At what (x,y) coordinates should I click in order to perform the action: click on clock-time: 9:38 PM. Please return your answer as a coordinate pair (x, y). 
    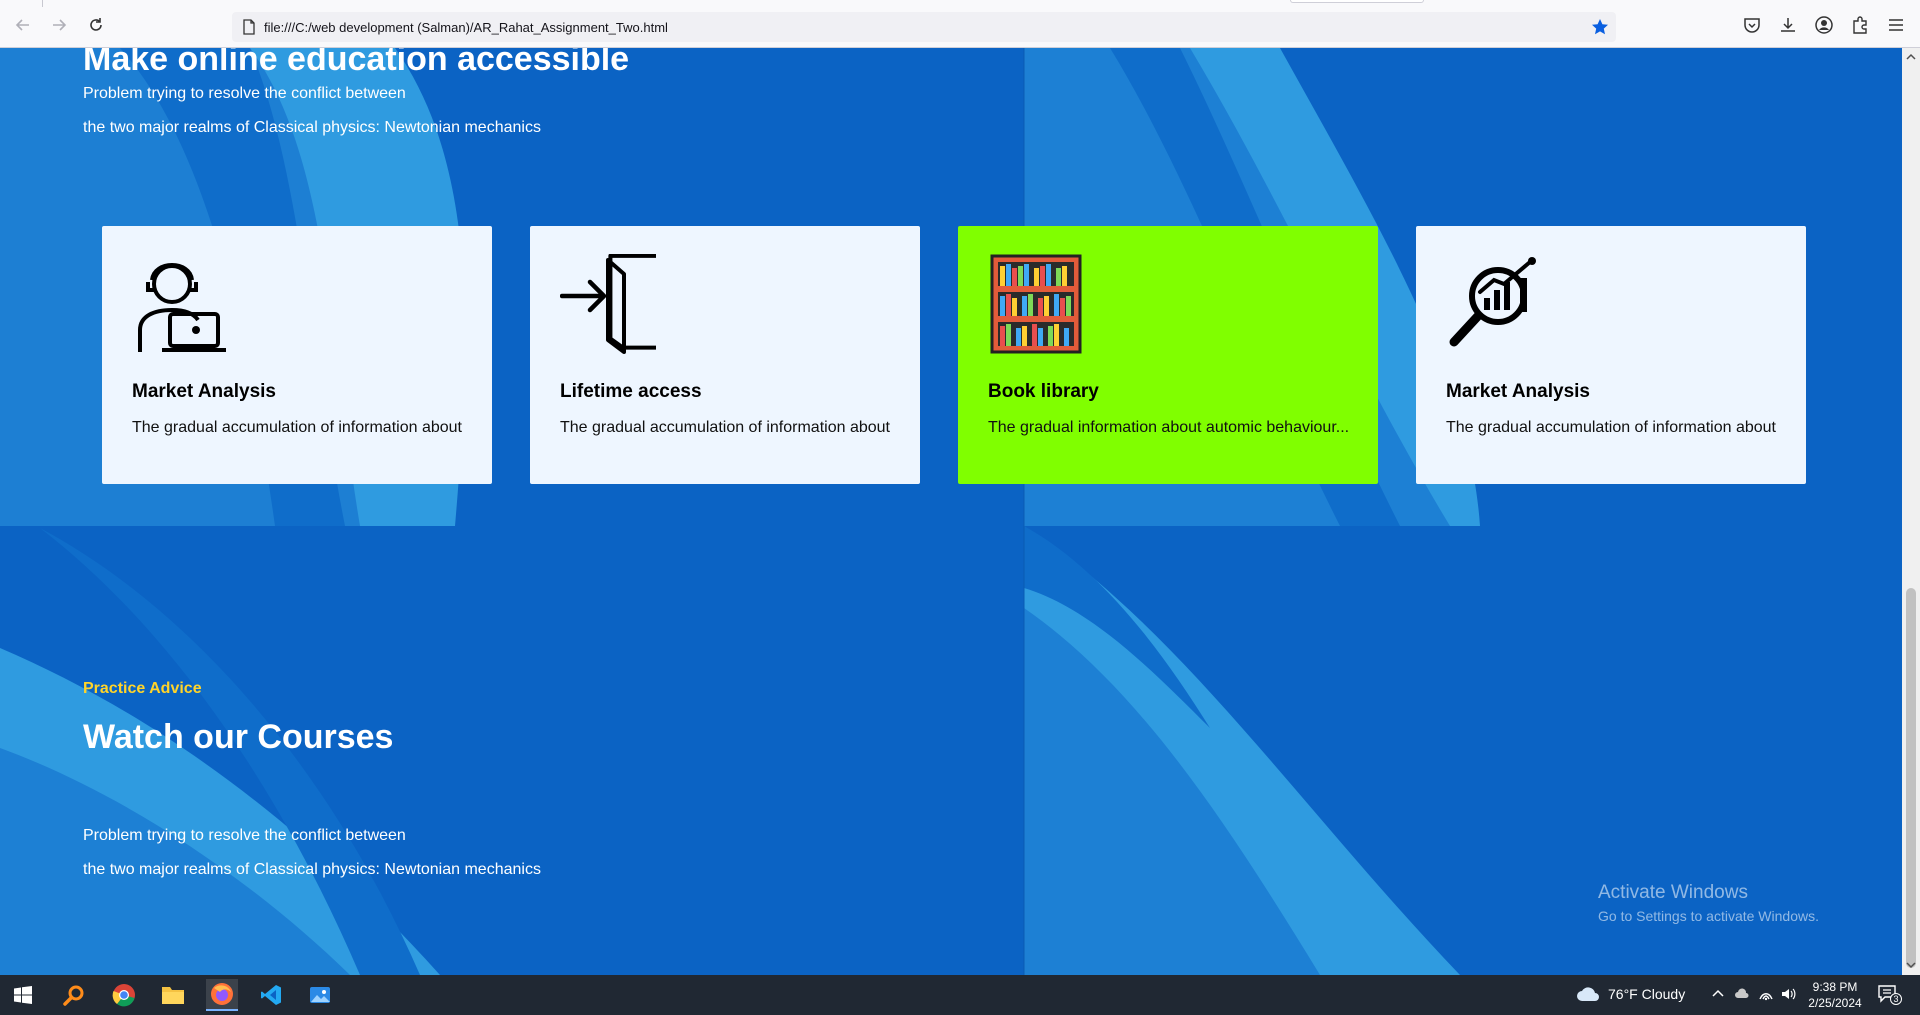
    Looking at the image, I should click on (1835, 987).